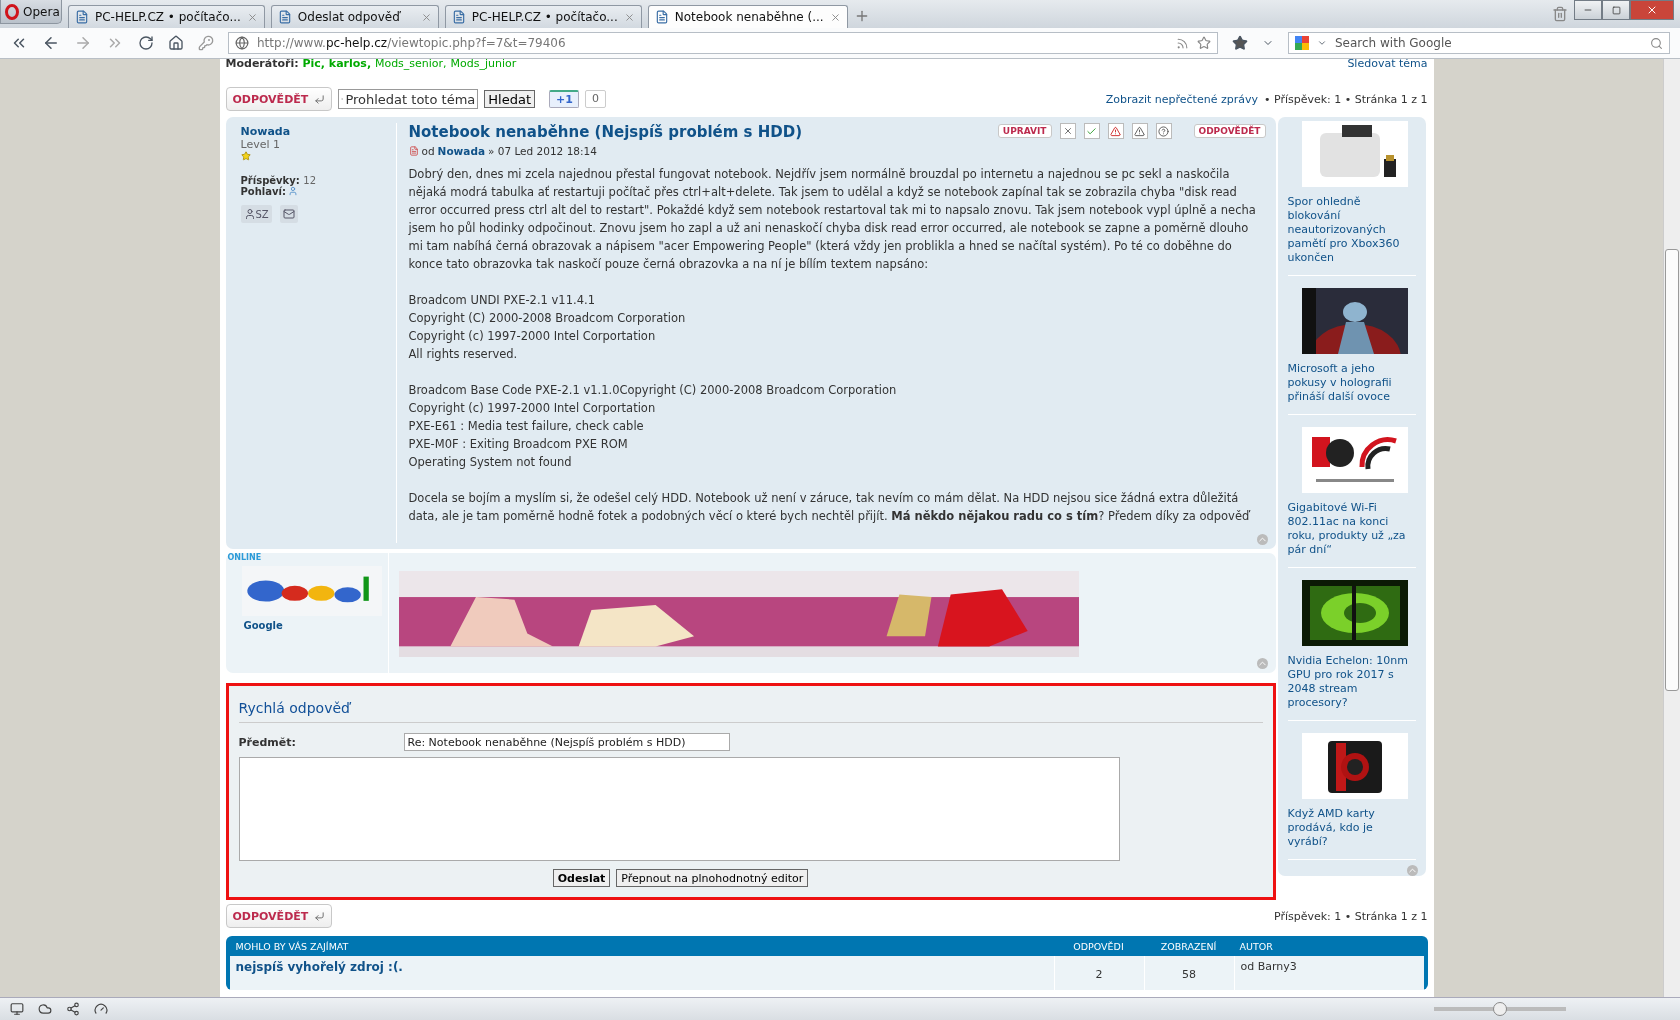 The width and height of the screenshot is (1680, 1020). Describe the element at coordinates (1351, 682) in the screenshot. I see `article-link: Nvidia Echelon: 10nm GPU pro rok 2017 s 2048 stream procesory?` at that location.